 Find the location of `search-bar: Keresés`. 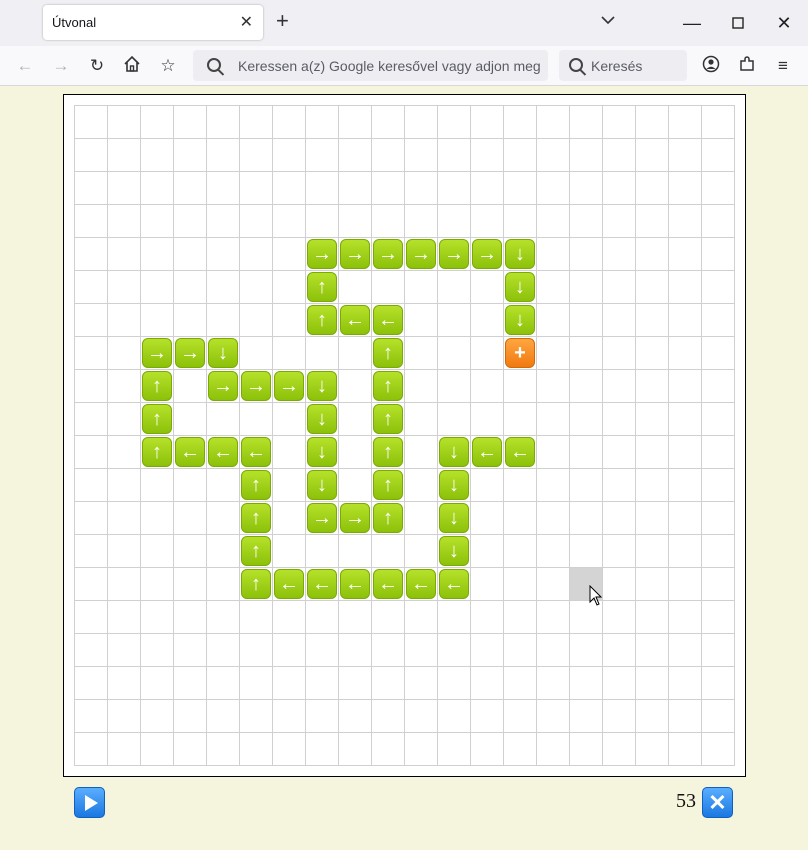

search-bar: Keresés is located at coordinates (623, 65).